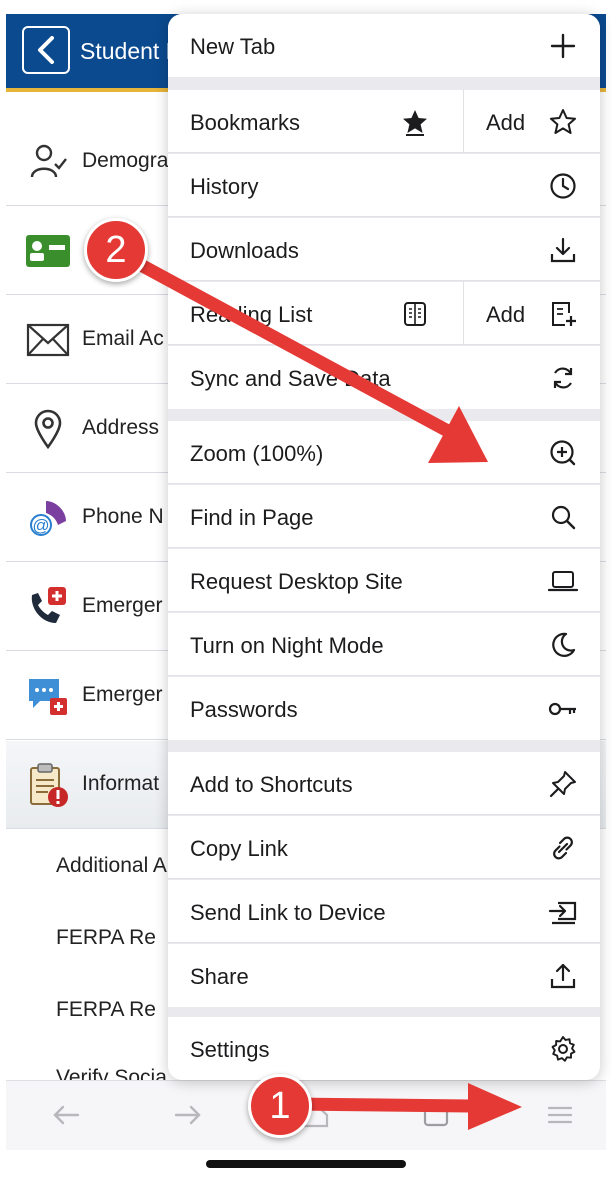  I want to click on menu-item-zoom: Zoom (100%), so click(384, 452).